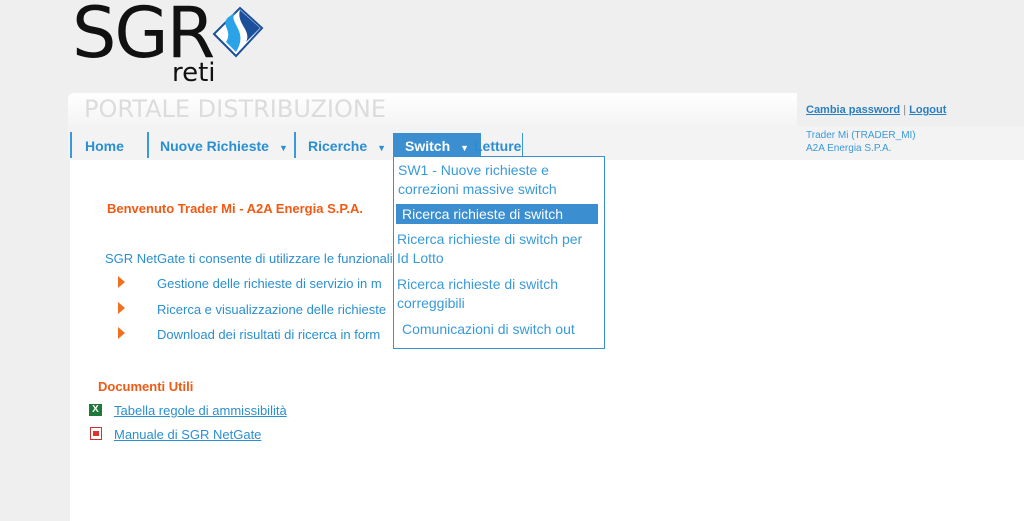 The height and width of the screenshot is (521, 1024). I want to click on user-info: Trader Mi (TRADER_MI) A2A Energia S.P.A., so click(861, 142).